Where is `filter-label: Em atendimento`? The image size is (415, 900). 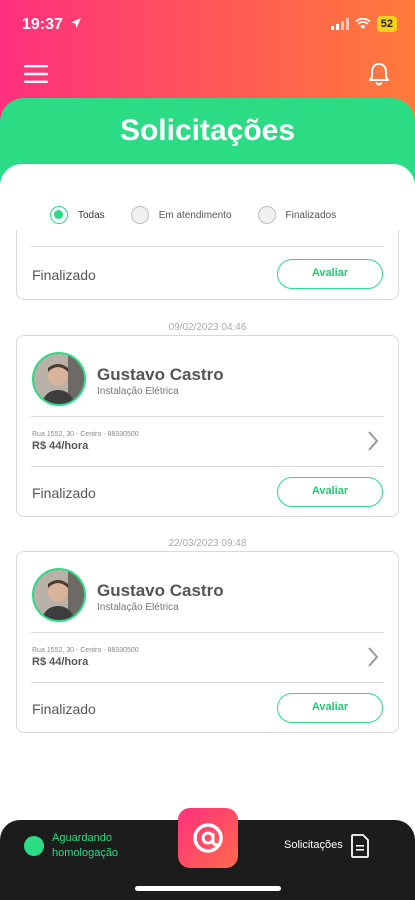
filter-label: Em atendimento is located at coordinates (195, 215).